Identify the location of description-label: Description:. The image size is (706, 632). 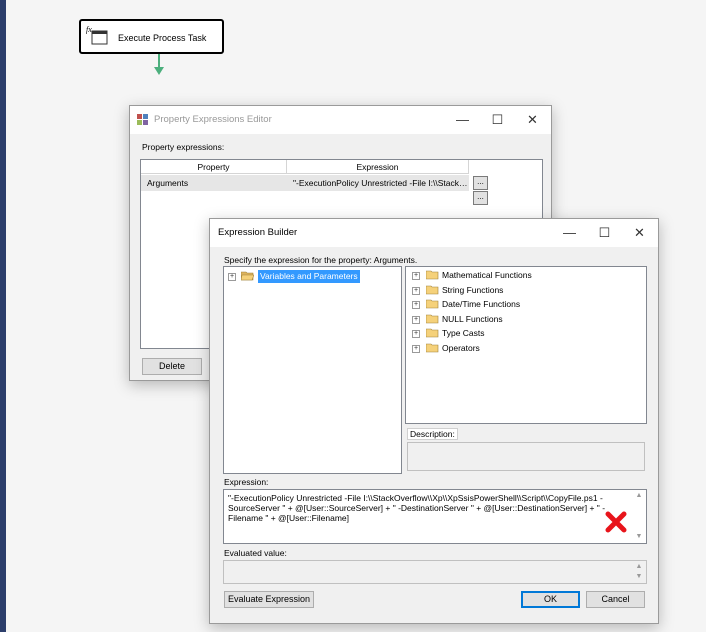
(432, 434).